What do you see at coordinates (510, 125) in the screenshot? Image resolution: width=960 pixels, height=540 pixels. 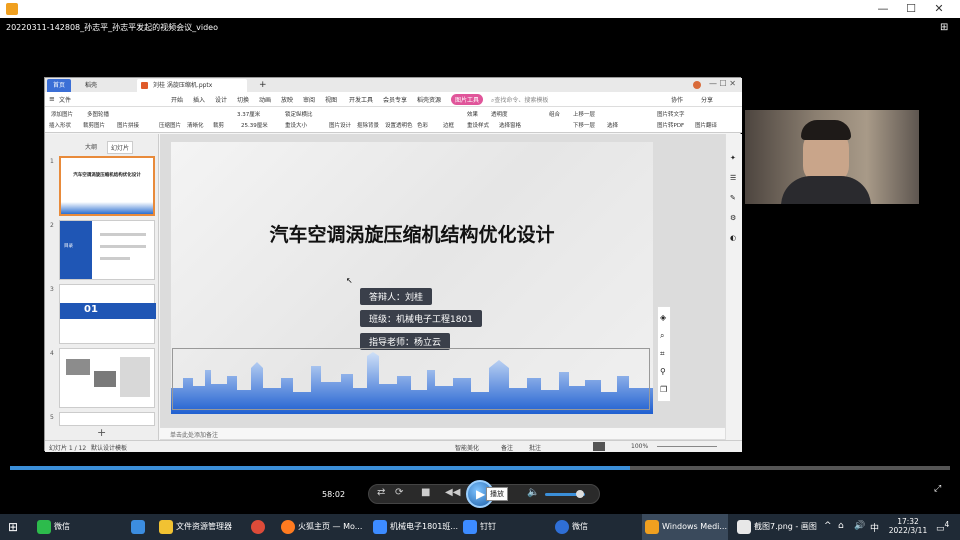 I see `ribbon-selection-pane: 选择窗格` at bounding box center [510, 125].